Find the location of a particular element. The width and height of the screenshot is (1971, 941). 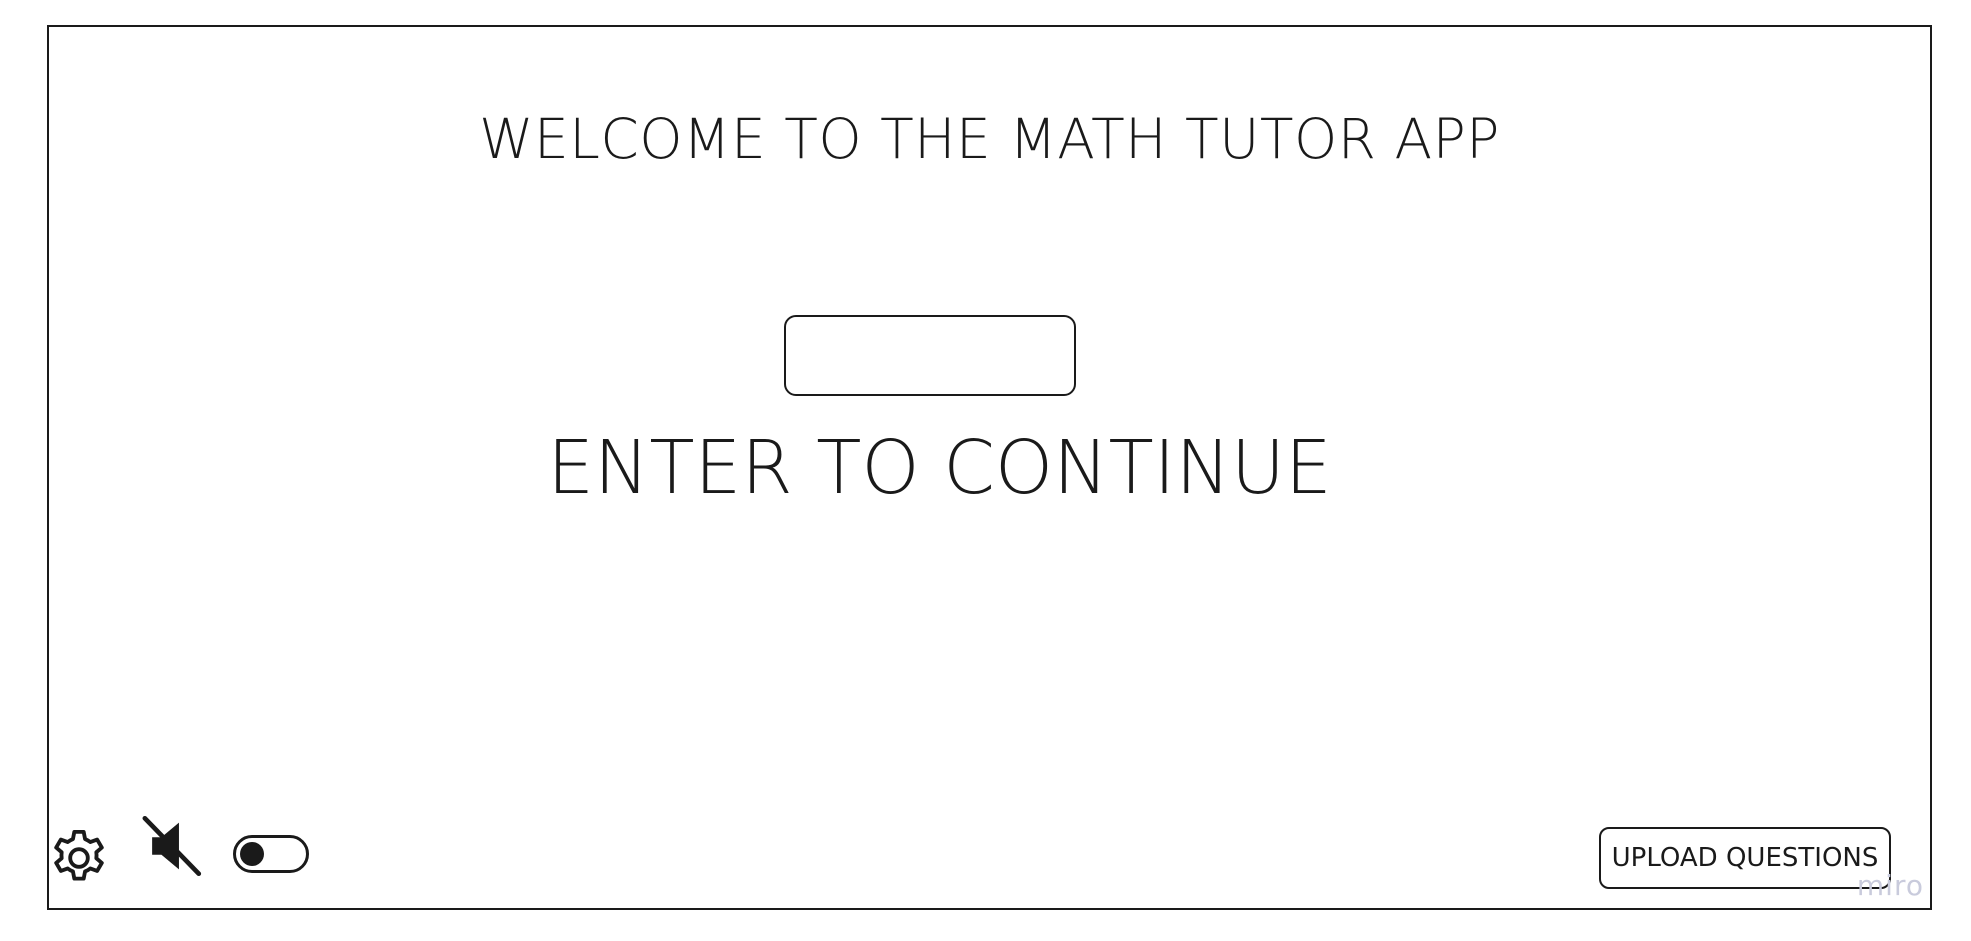

toggle-switch is located at coordinates (271, 854).